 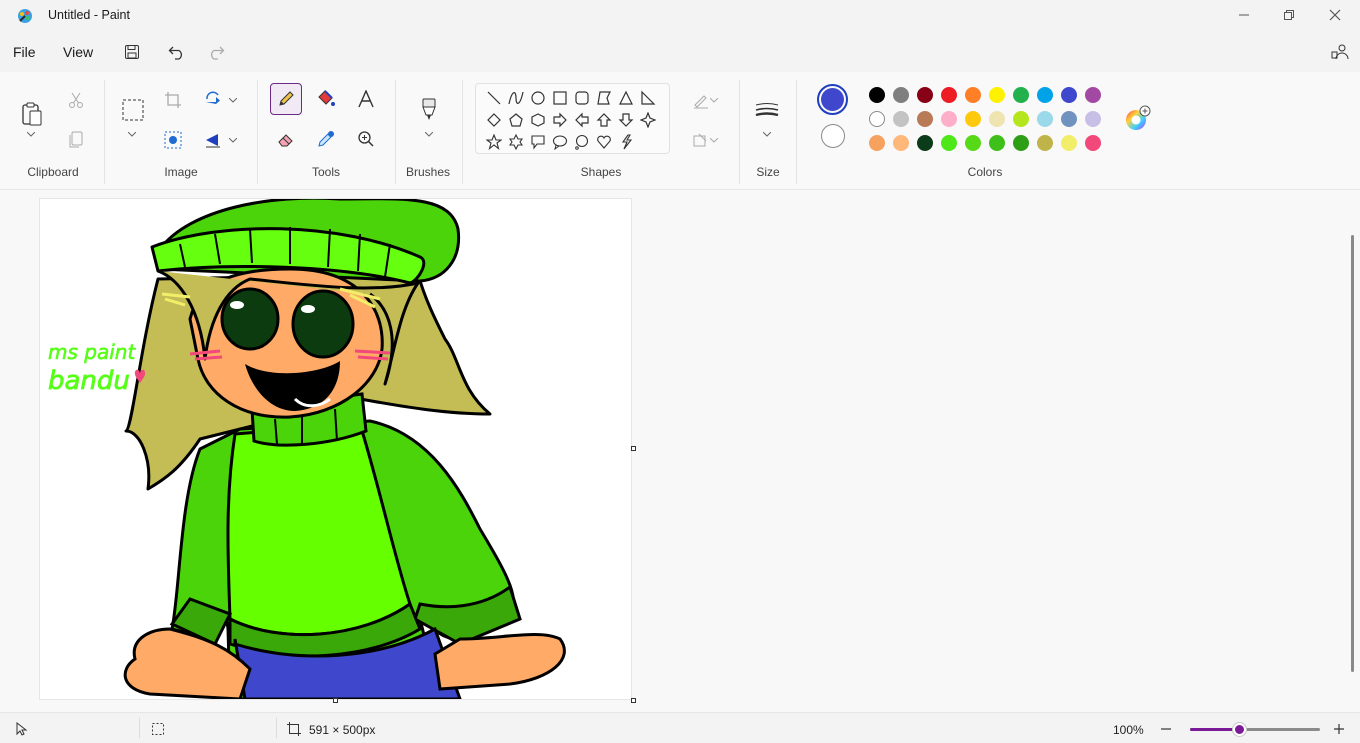 I want to click on right-arrow-shape, so click(x=560, y=120).